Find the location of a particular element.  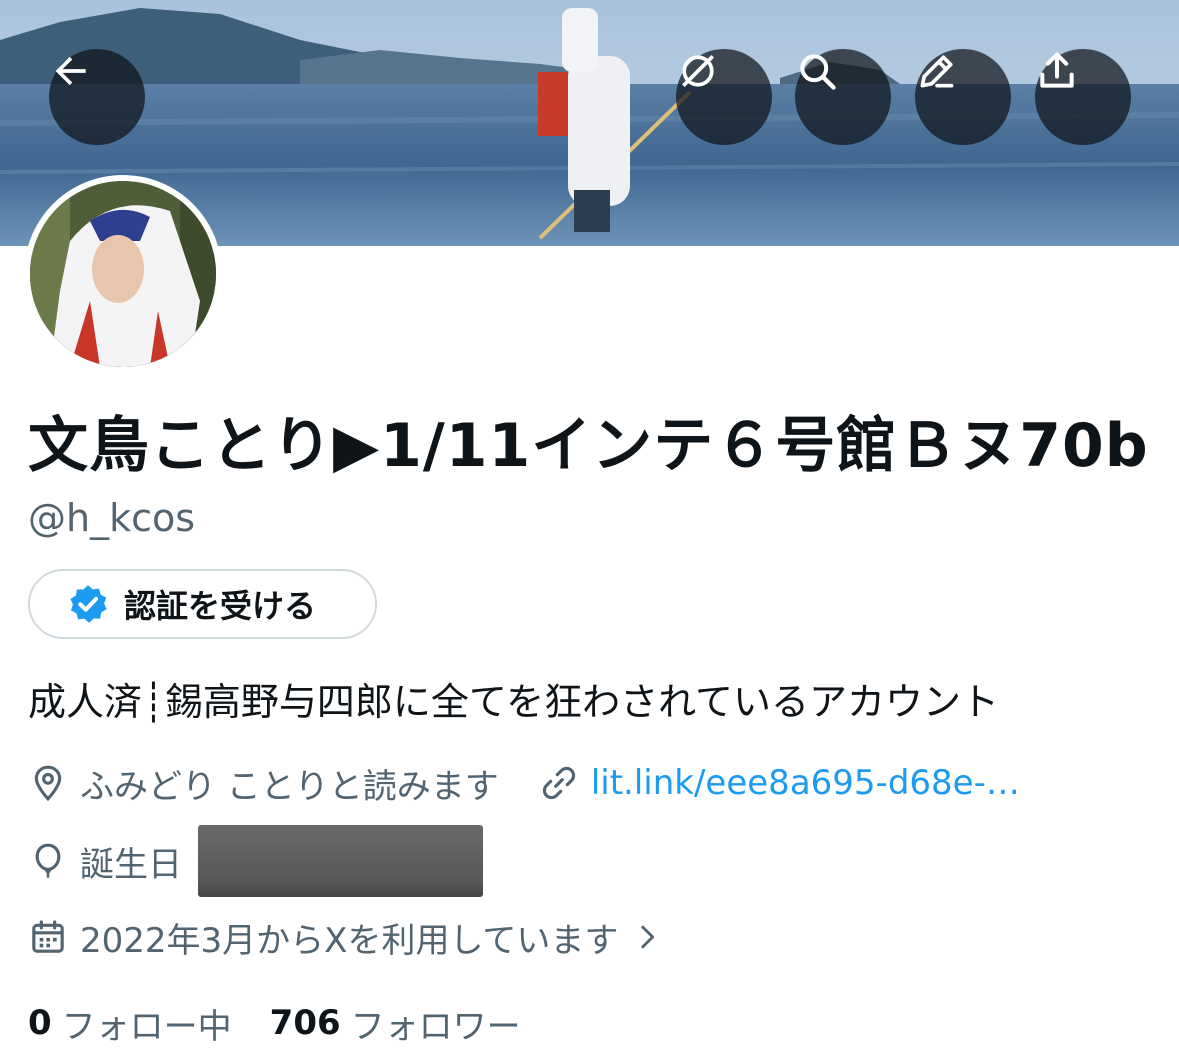

avatar-image is located at coordinates (123, 274).